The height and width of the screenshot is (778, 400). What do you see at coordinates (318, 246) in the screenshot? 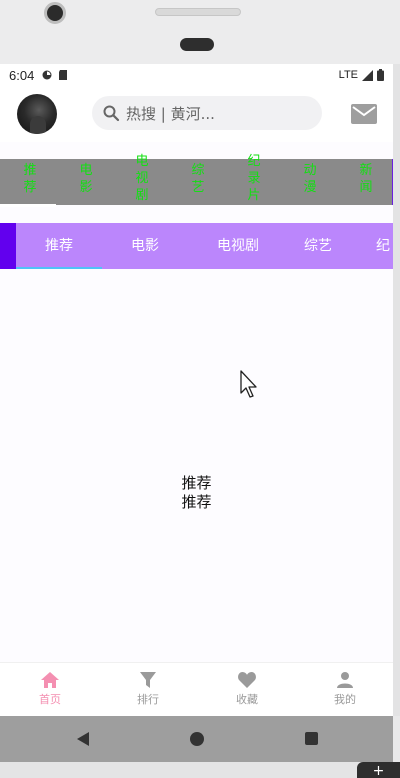
I see `tab-variety: 综艺` at bounding box center [318, 246].